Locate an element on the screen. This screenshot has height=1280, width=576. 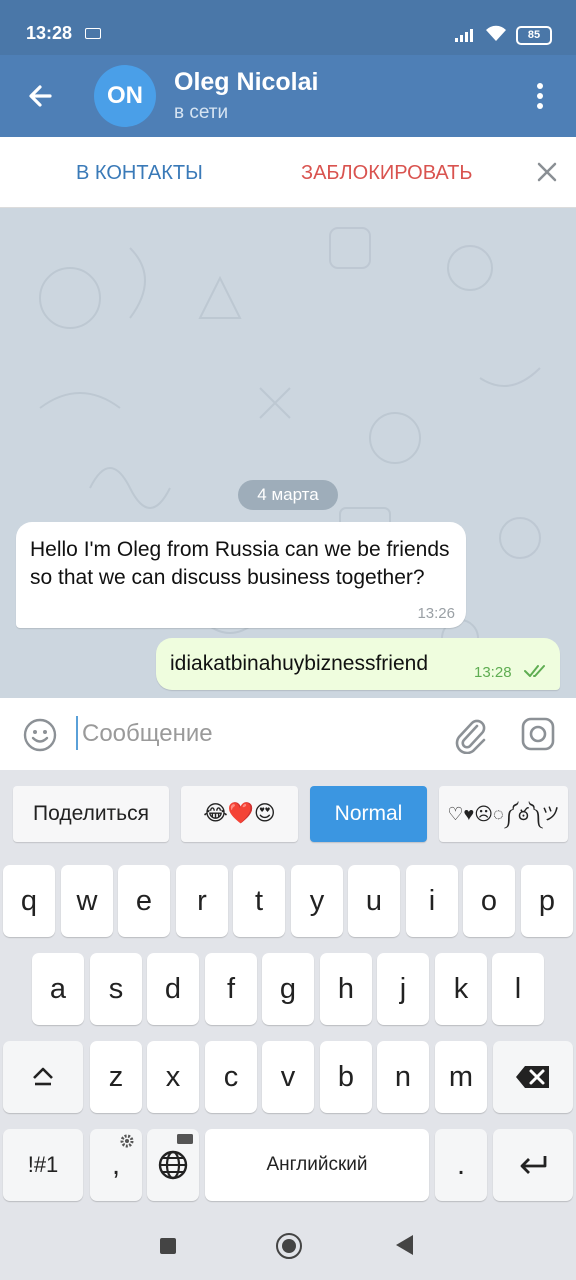
period-key: . is located at coordinates (461, 1165).